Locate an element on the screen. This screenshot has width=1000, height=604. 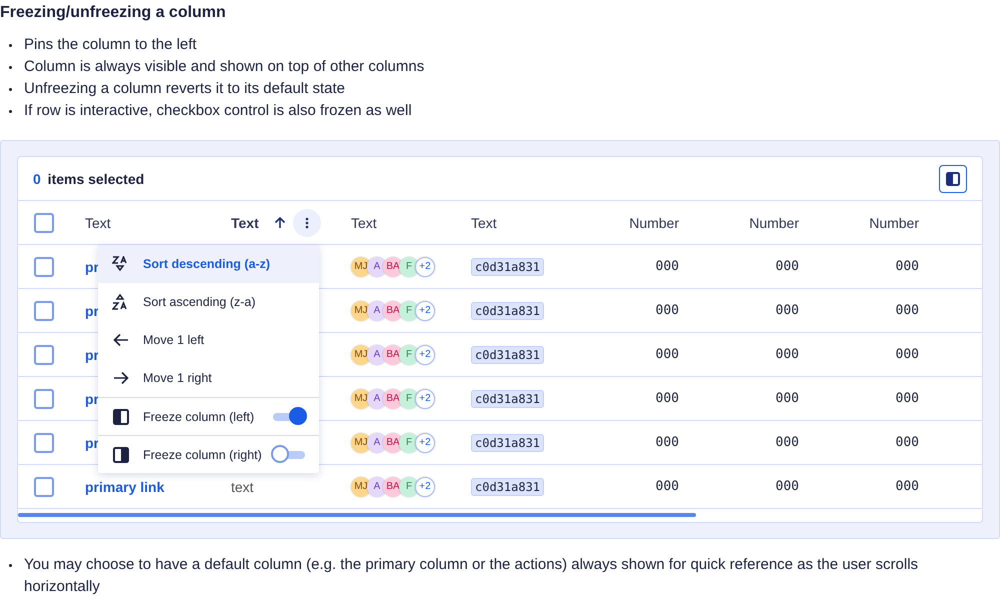
selection-status: 0 items selected is located at coordinates (88, 178).